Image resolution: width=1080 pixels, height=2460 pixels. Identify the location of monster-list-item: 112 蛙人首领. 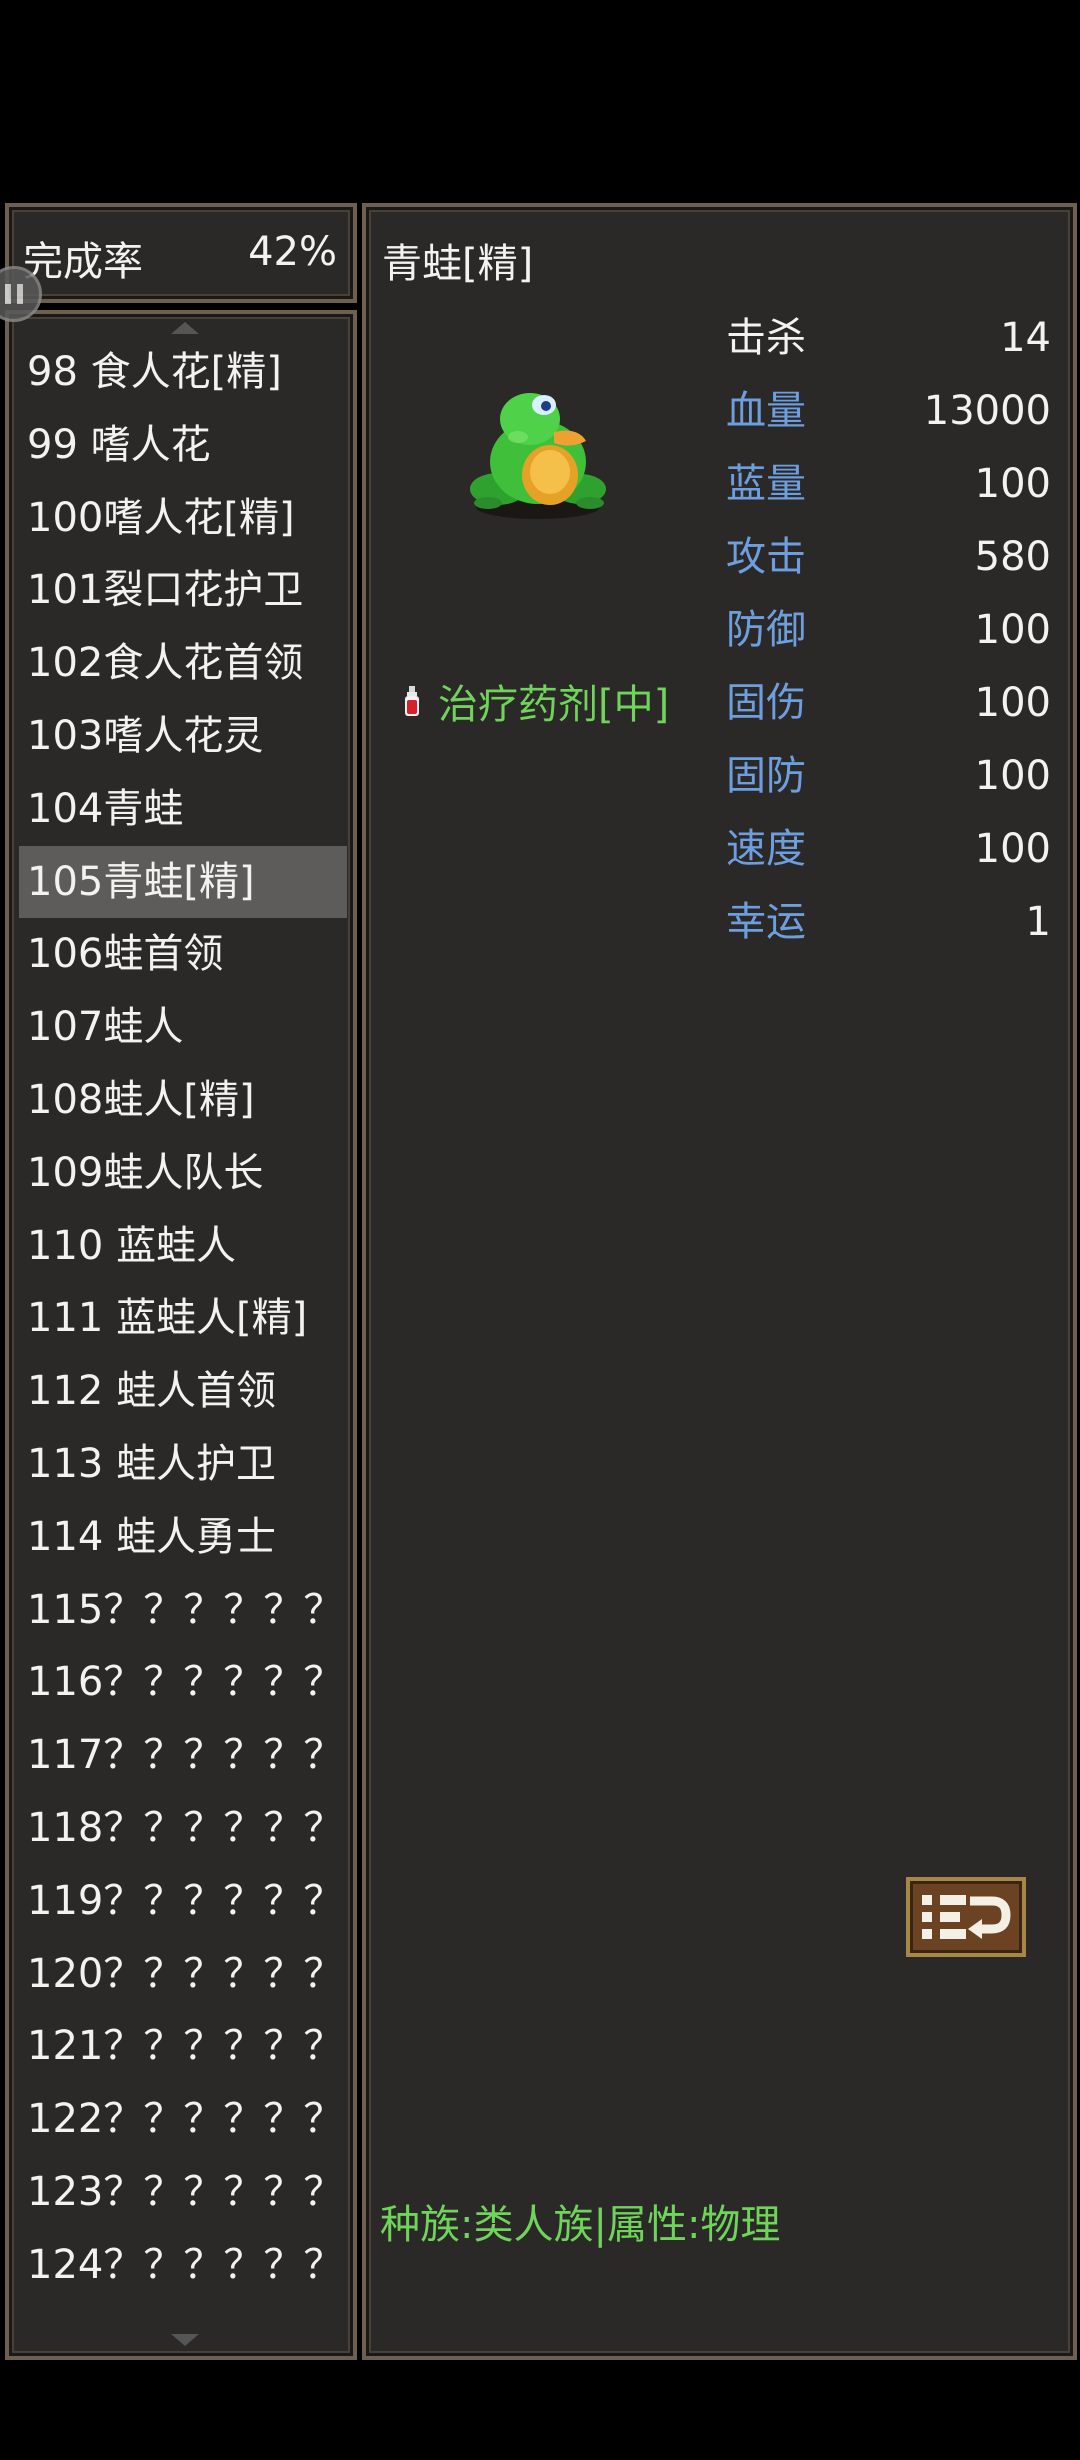
(183, 1391).